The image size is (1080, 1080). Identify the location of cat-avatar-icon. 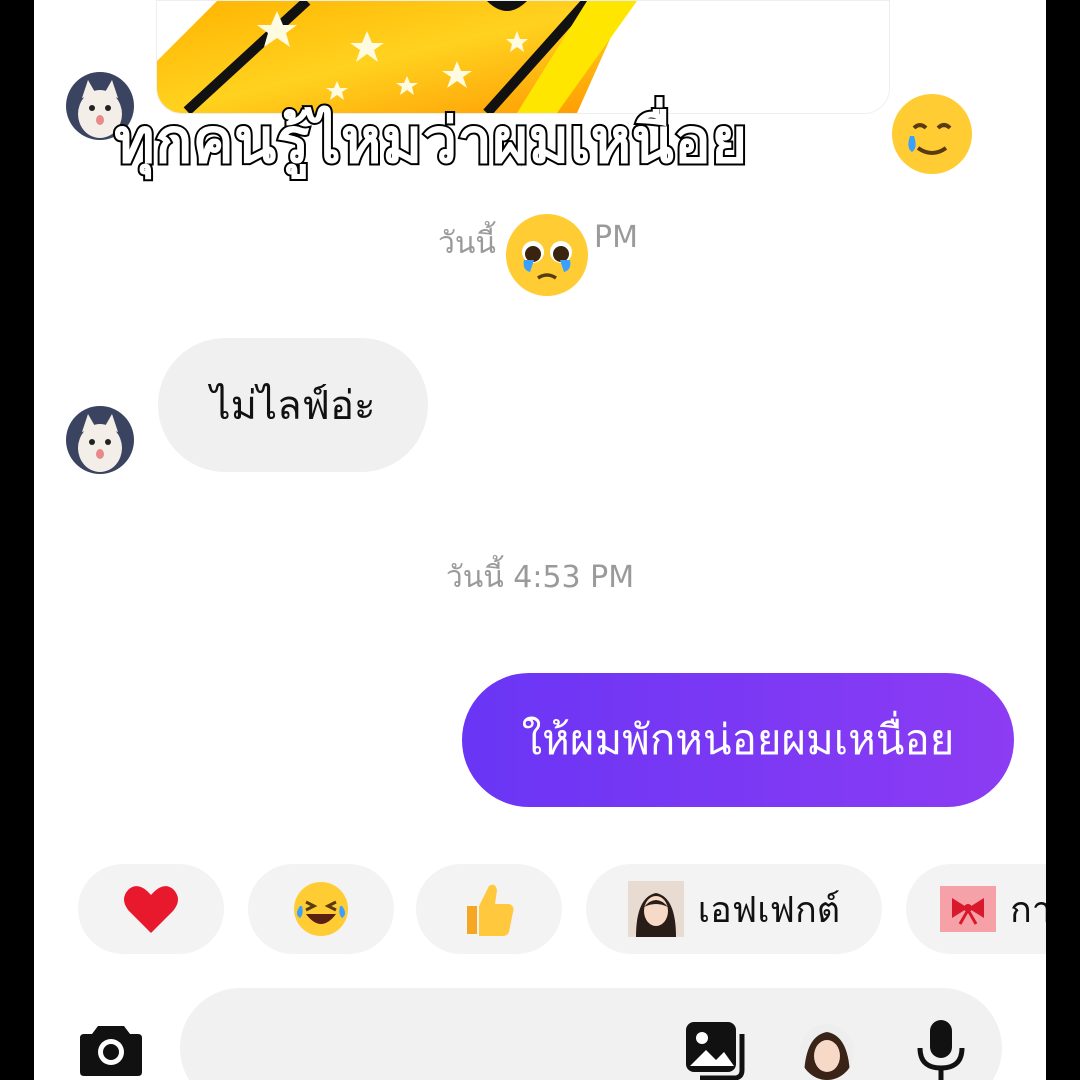
(100, 440).